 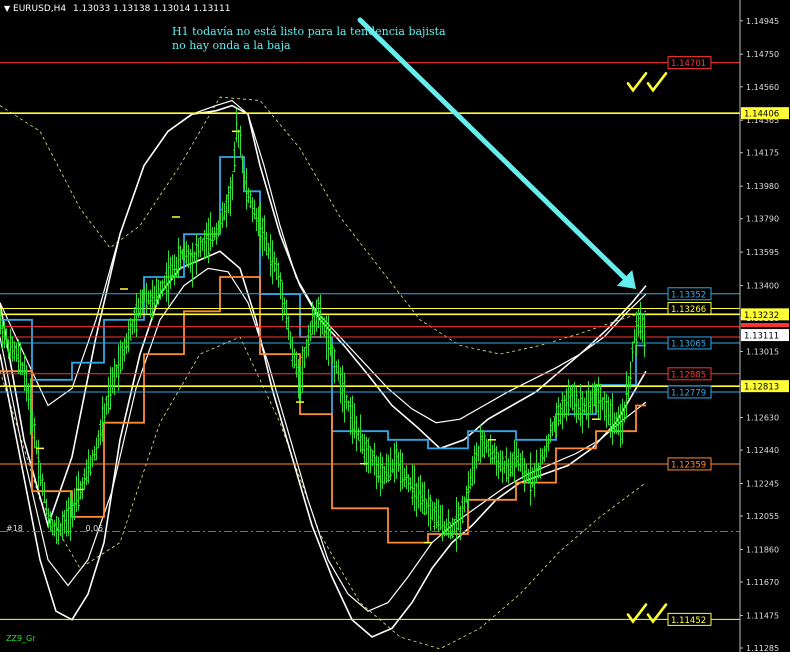 I want to click on lower-left-text: #18, so click(x=14, y=528).